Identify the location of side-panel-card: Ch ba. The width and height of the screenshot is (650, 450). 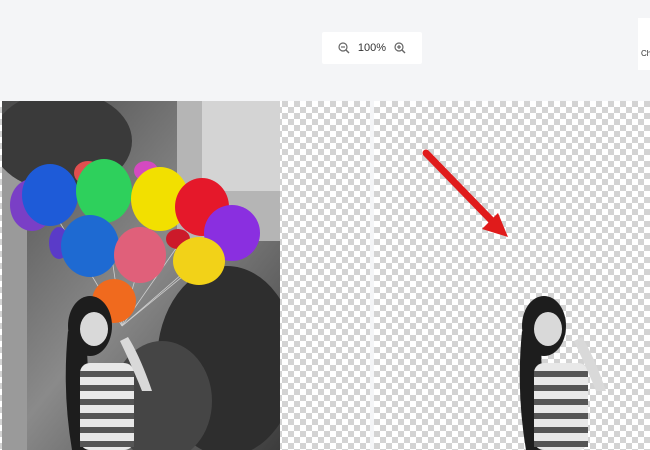
(644, 44).